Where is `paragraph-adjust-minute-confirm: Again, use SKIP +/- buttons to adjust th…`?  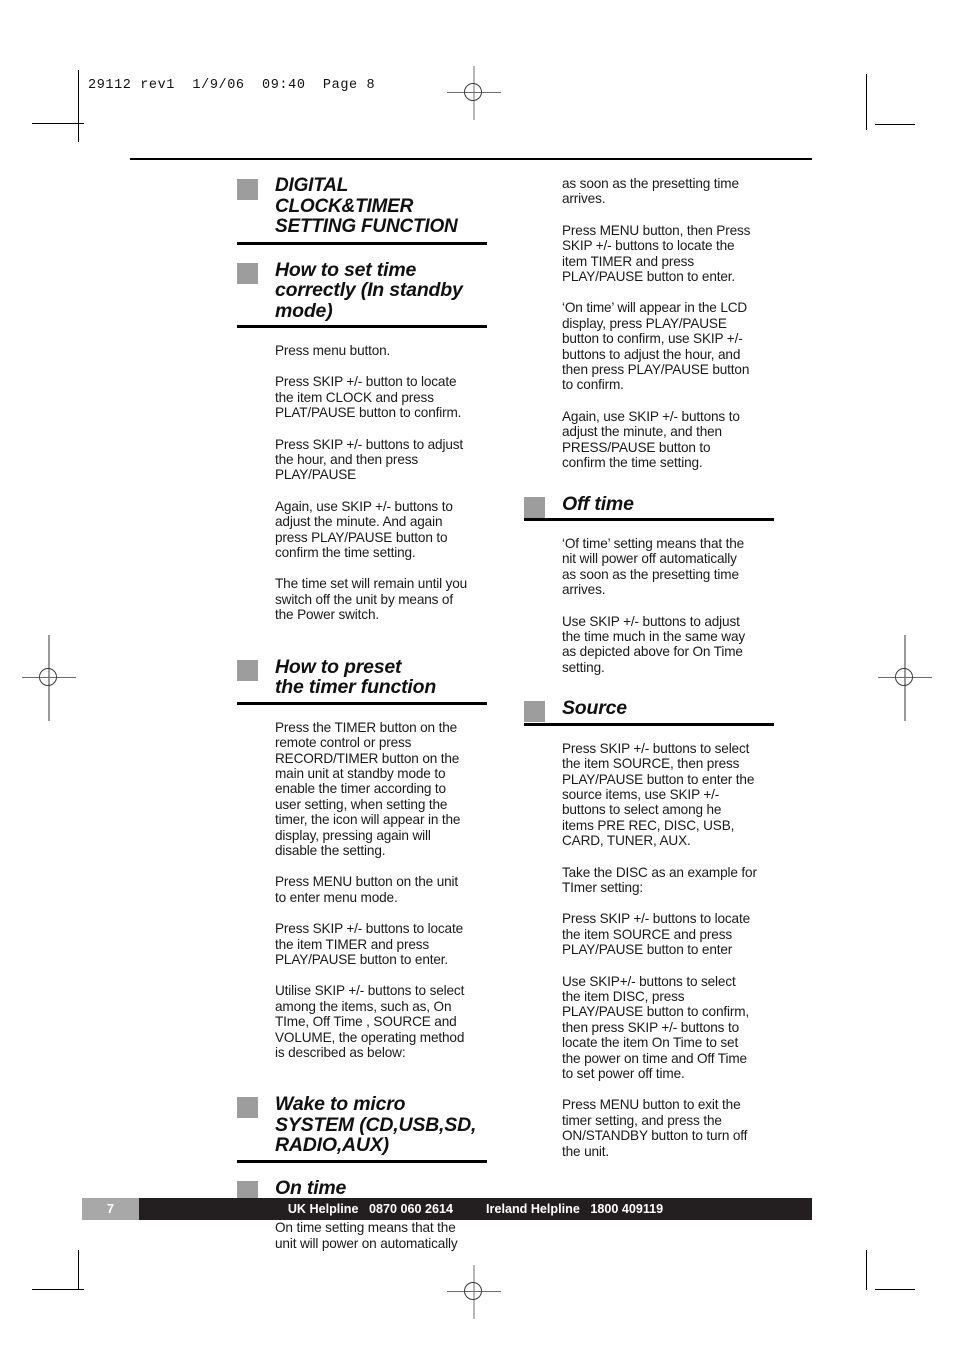
paragraph-adjust-minute-confirm: Again, use SKIP +/- buttons to adjust th… is located at coordinates (651, 439).